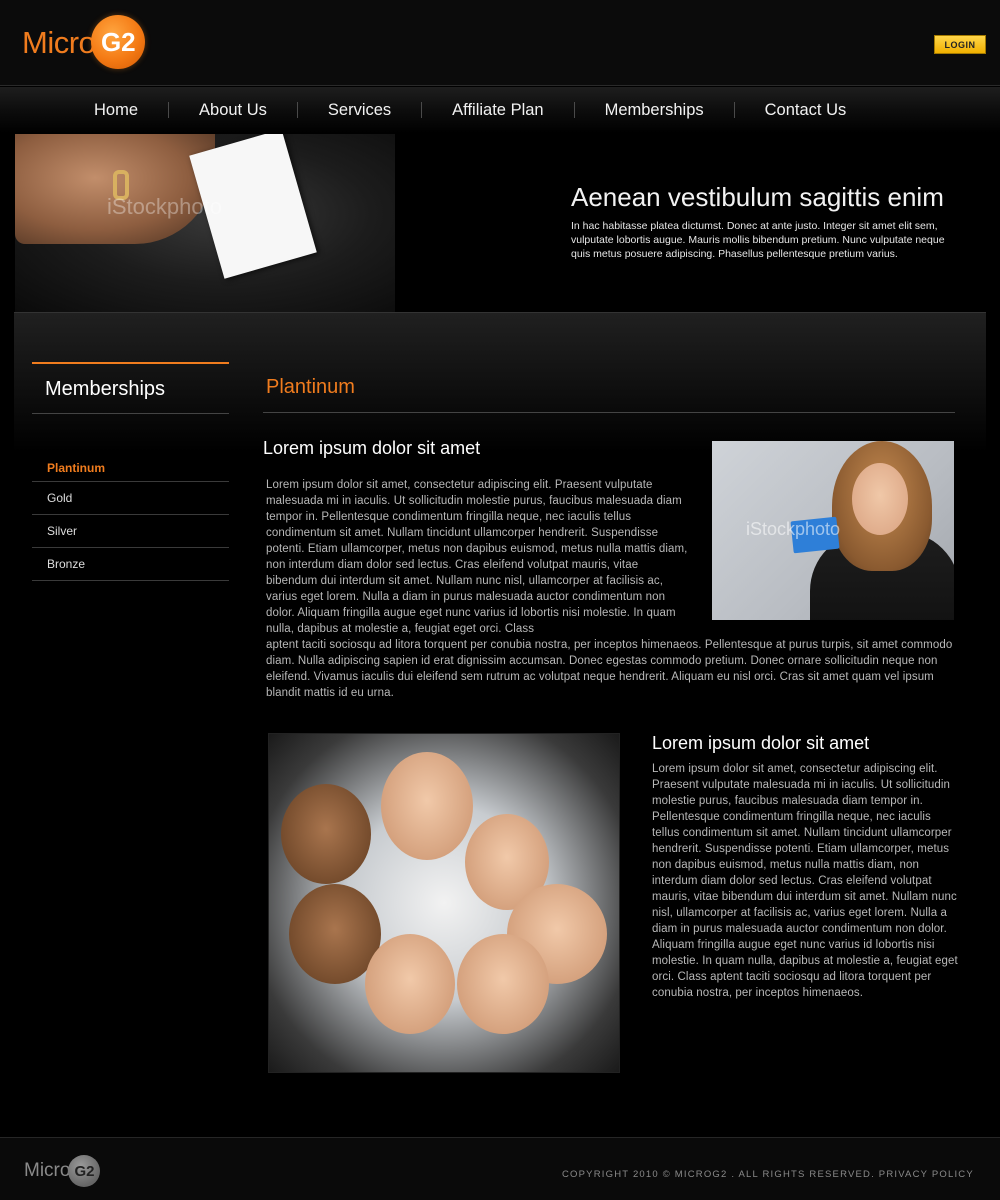 Image resolution: width=1000 pixels, height=1200 pixels. I want to click on banner-watermark: iStockphoto, so click(164, 206).